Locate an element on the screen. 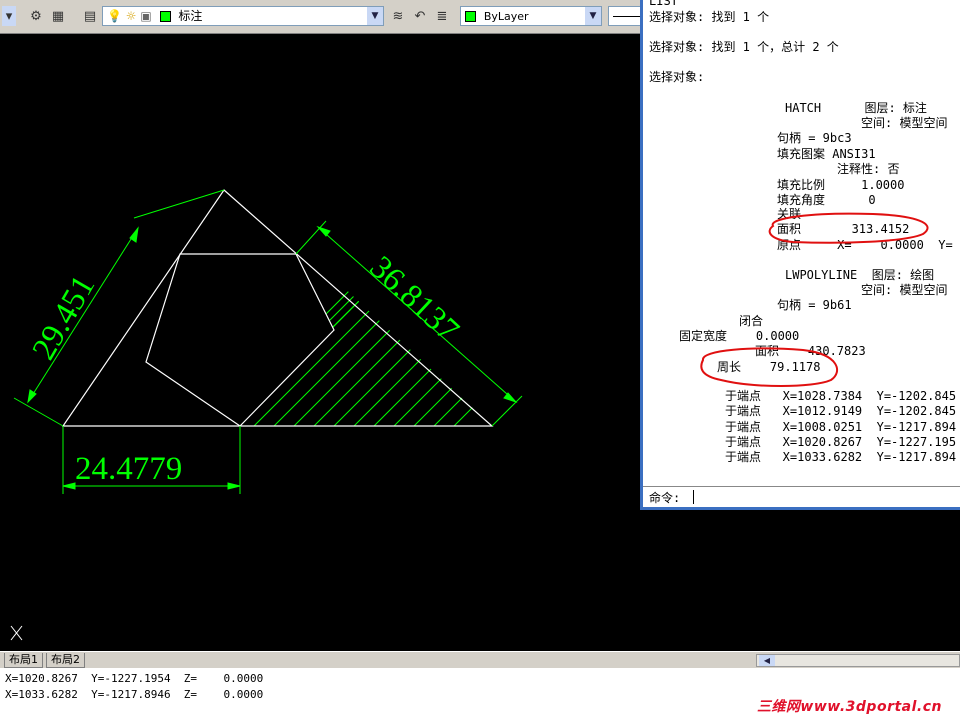  color-combo: ByLayer ▼ is located at coordinates (531, 16).